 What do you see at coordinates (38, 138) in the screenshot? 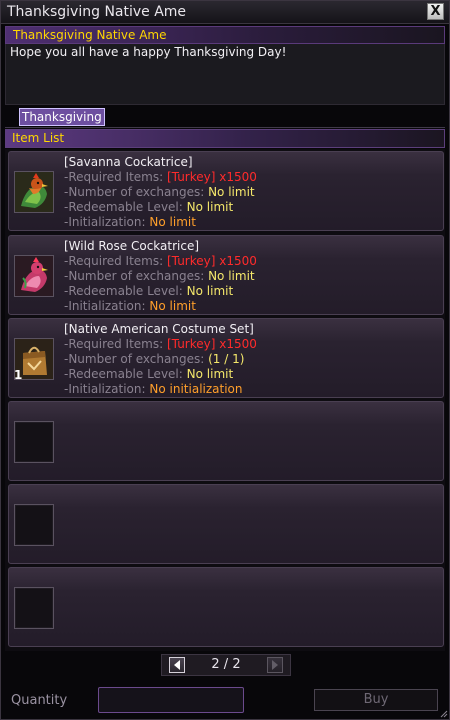
I see `item-list-title: Item List` at bounding box center [38, 138].